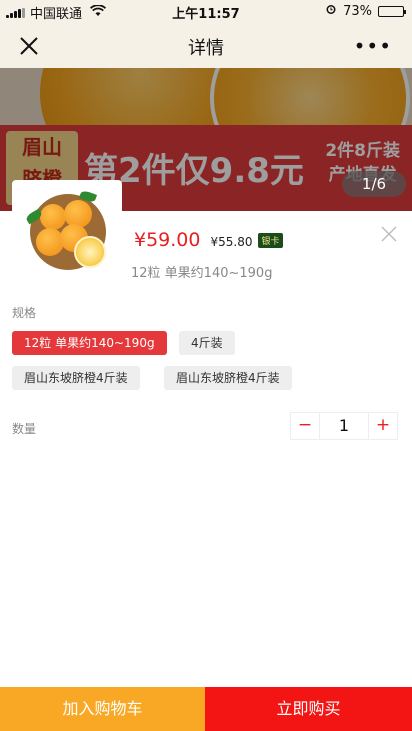  I want to click on buy-now-button: 立即购买, so click(308, 709).